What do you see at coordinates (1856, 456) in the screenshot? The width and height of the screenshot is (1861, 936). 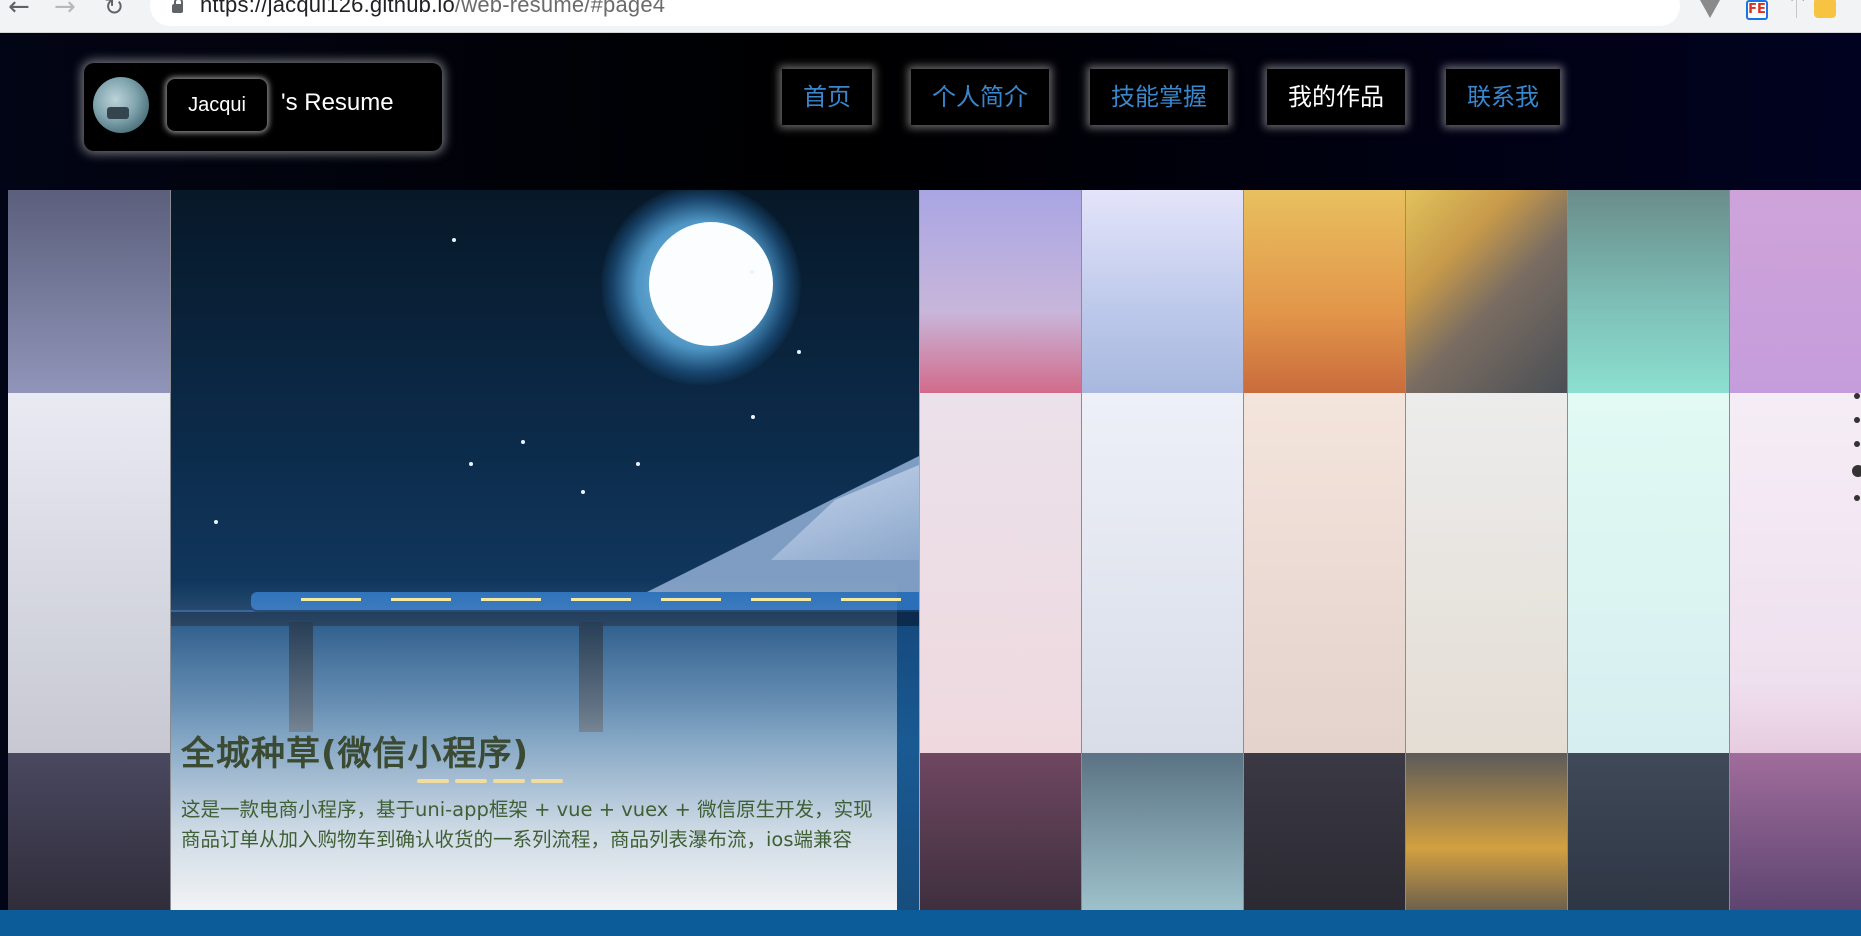 I see `page-indicator` at bounding box center [1856, 456].